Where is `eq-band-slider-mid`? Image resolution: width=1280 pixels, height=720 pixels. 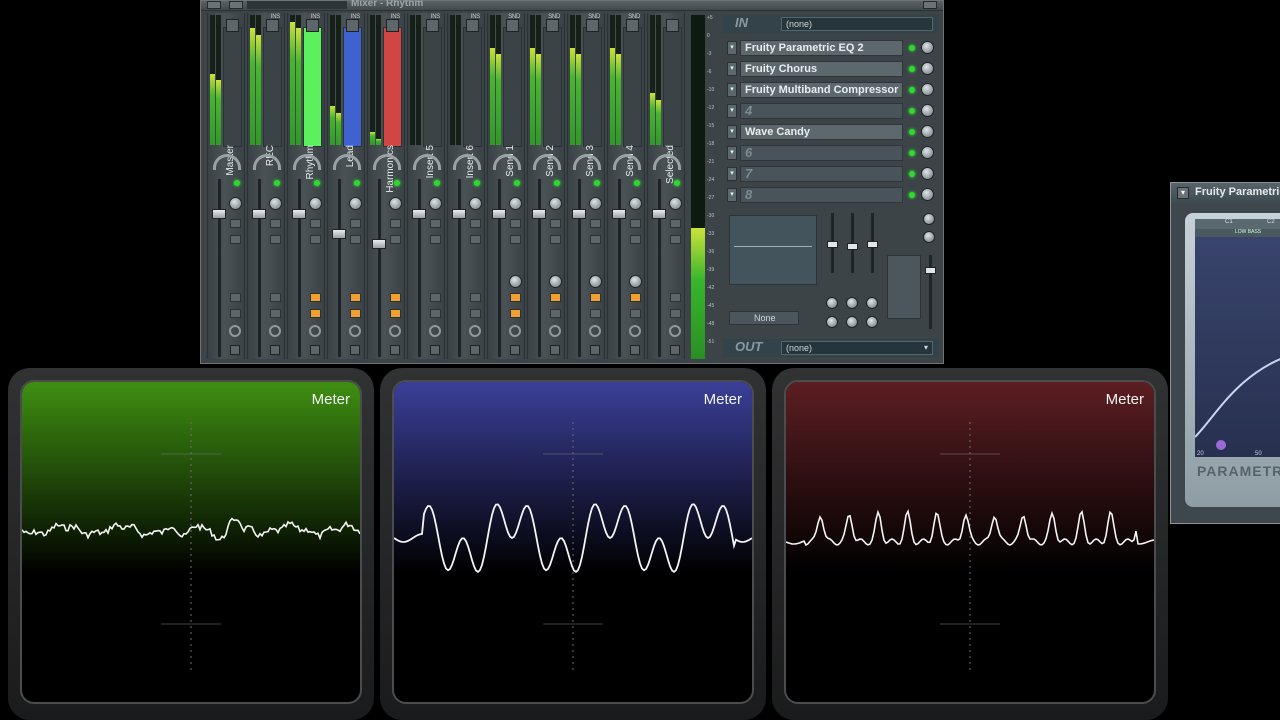
eq-band-slider-mid is located at coordinates (852, 243).